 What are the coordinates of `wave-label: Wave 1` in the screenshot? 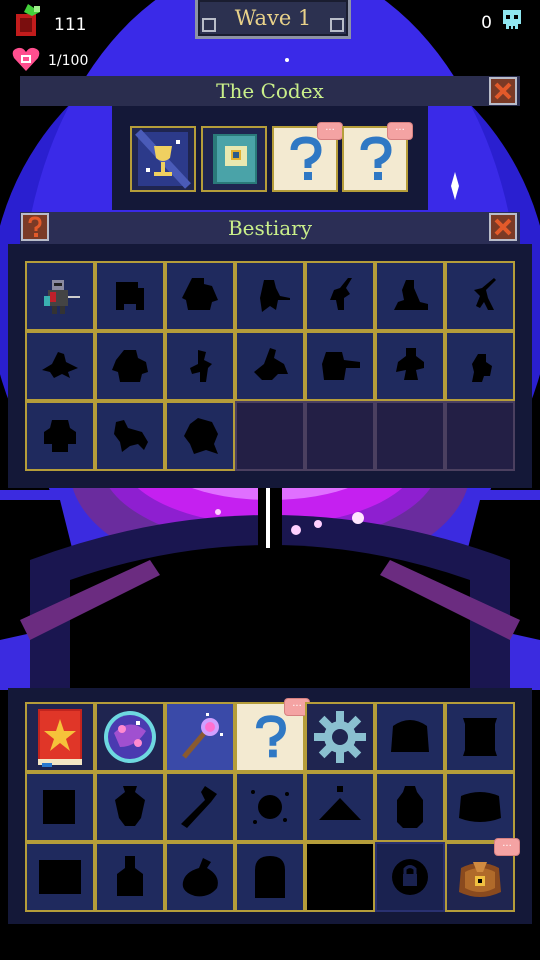 It's located at (273, 18).